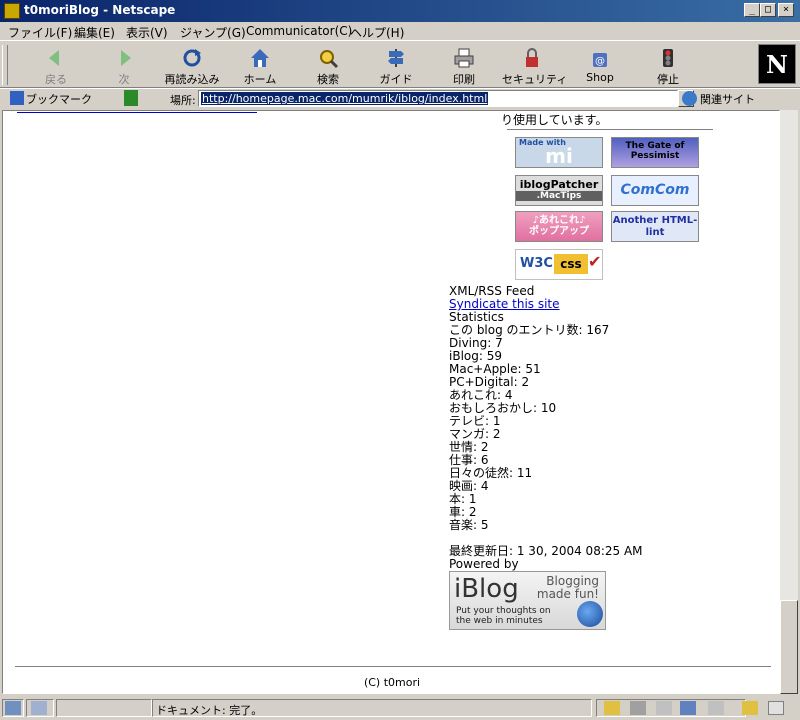 Image resolution: width=800 pixels, height=720 pixels. Describe the element at coordinates (484, 564) in the screenshot. I see `powered-by-label: Powered by` at that location.